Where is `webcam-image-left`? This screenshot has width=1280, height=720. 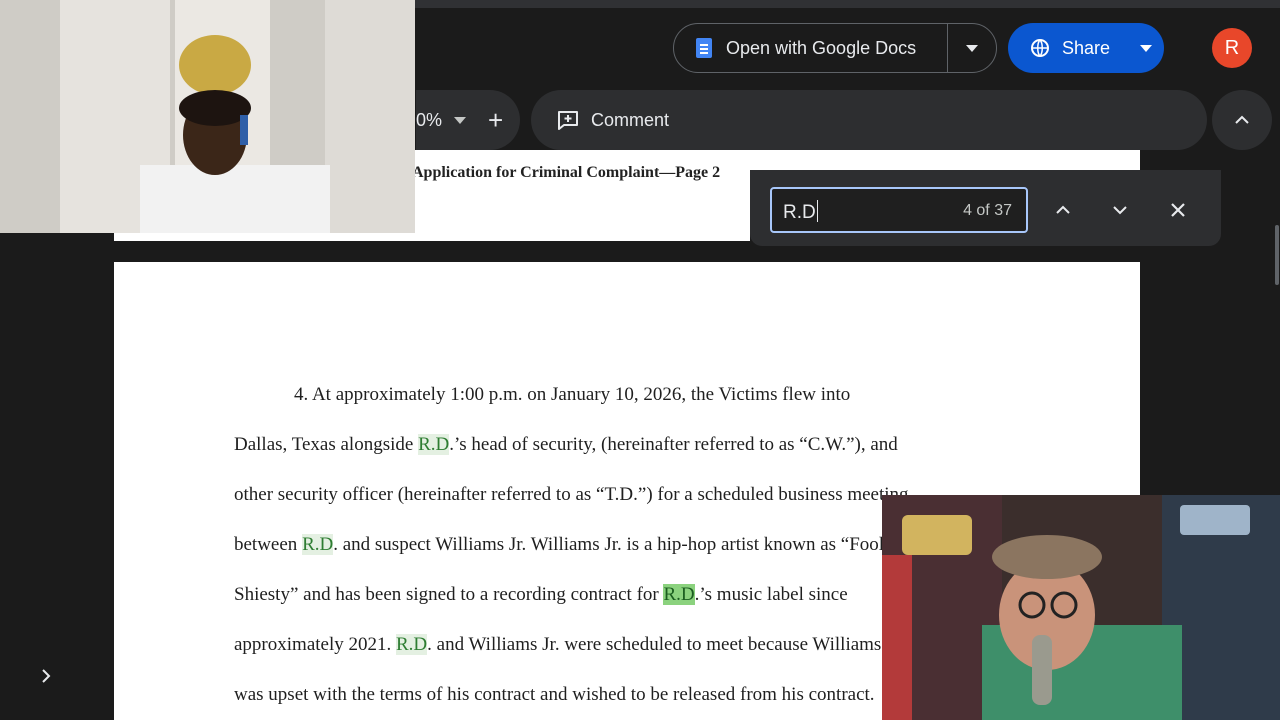
webcam-image-left is located at coordinates (207, 116).